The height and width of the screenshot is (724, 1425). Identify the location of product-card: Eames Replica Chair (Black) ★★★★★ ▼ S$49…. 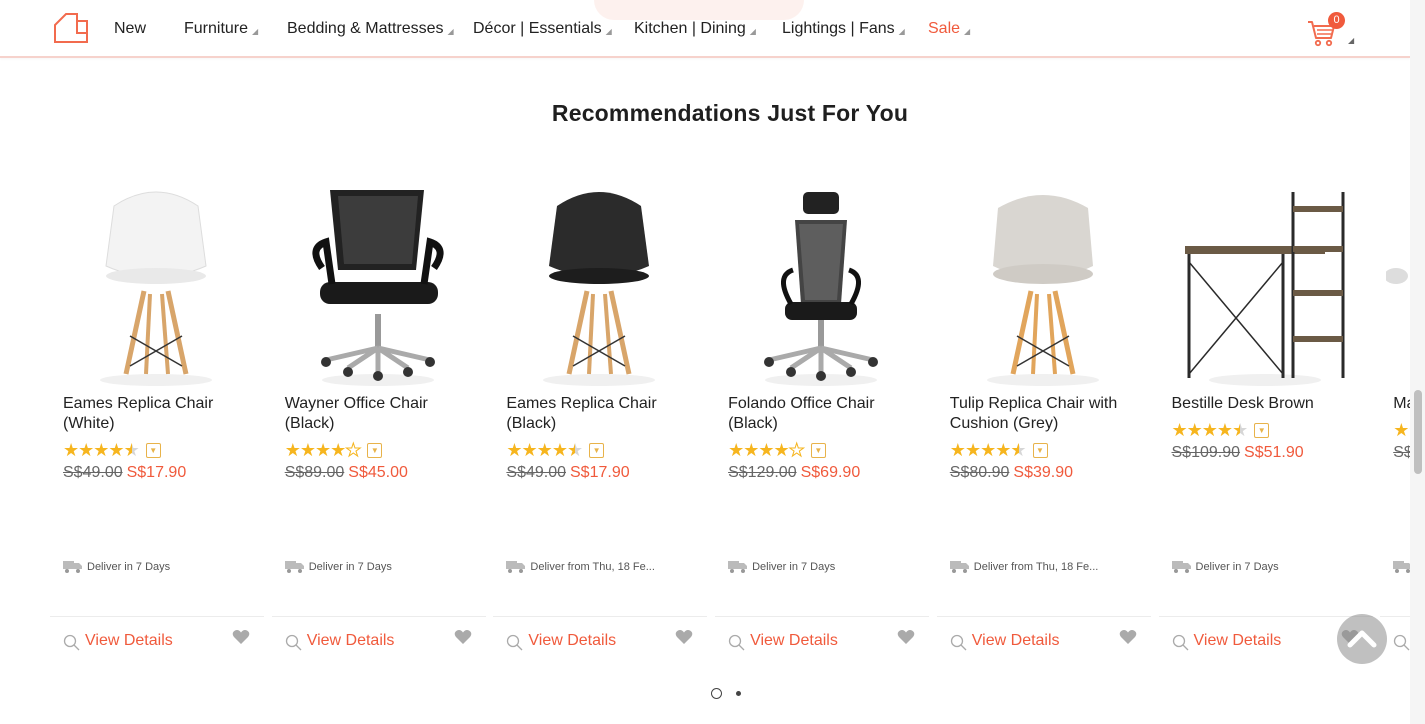
(600, 420).